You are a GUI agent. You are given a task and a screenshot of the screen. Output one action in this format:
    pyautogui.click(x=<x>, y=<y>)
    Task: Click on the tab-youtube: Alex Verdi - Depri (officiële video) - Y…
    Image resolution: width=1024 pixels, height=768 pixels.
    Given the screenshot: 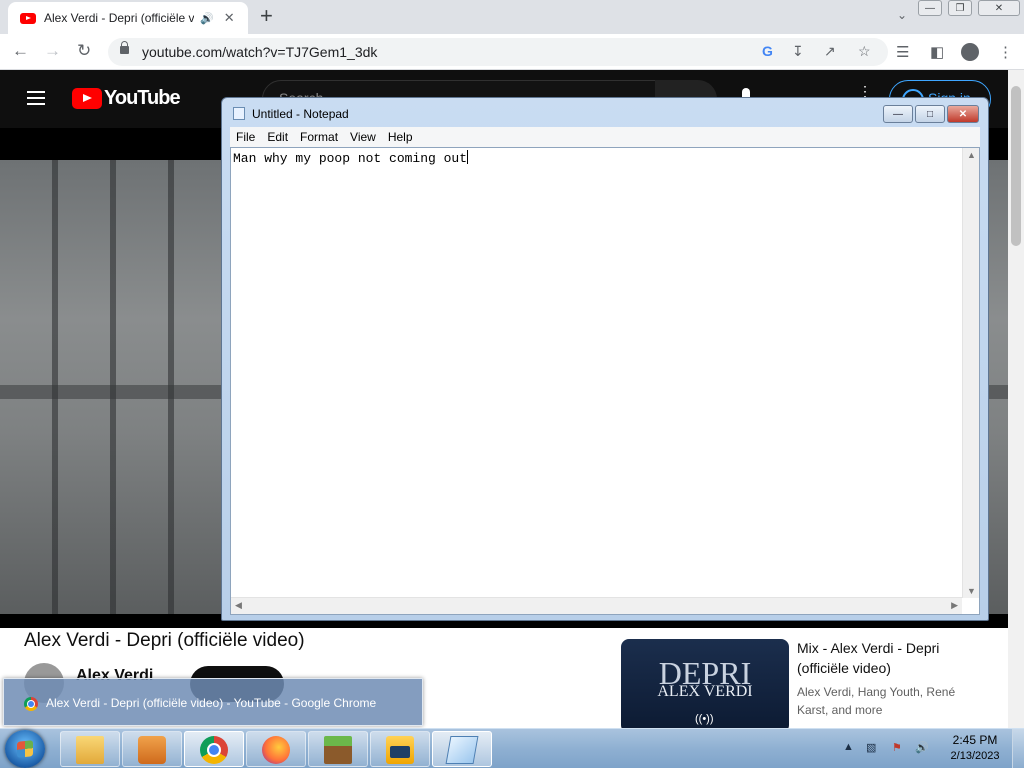 What is the action you would take?
    pyautogui.click(x=128, y=18)
    